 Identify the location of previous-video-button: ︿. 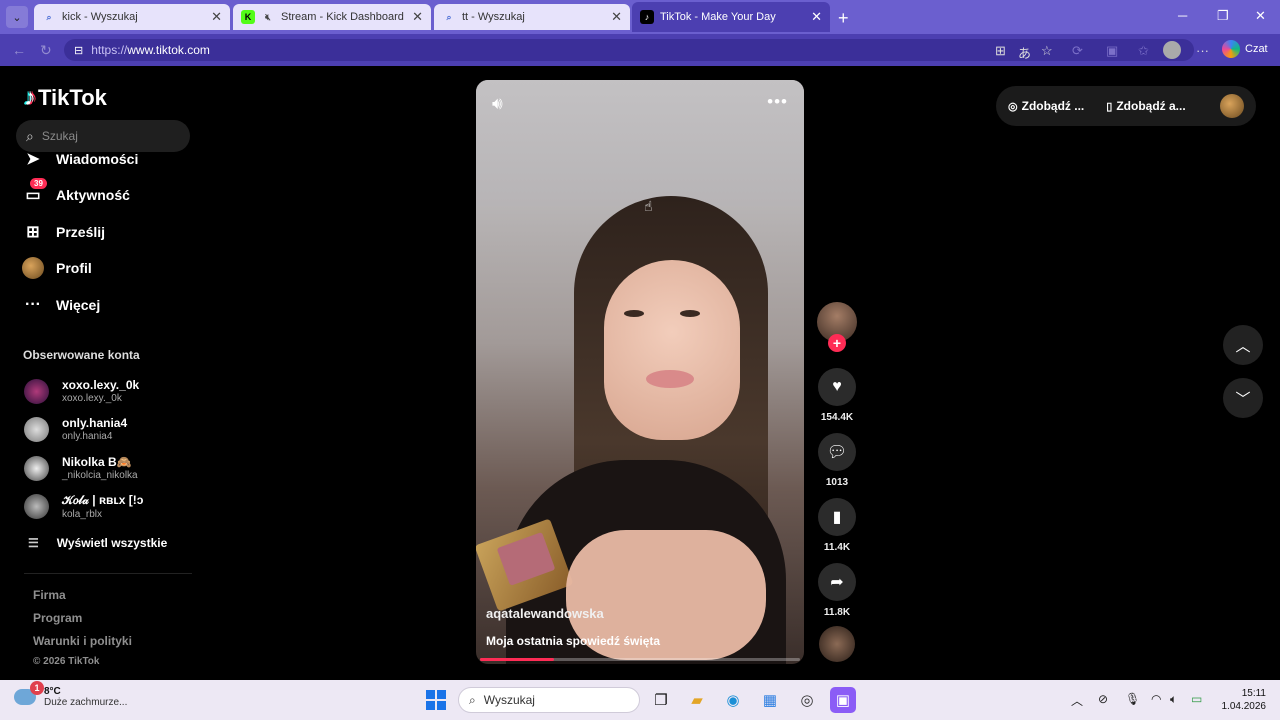
(1243, 345).